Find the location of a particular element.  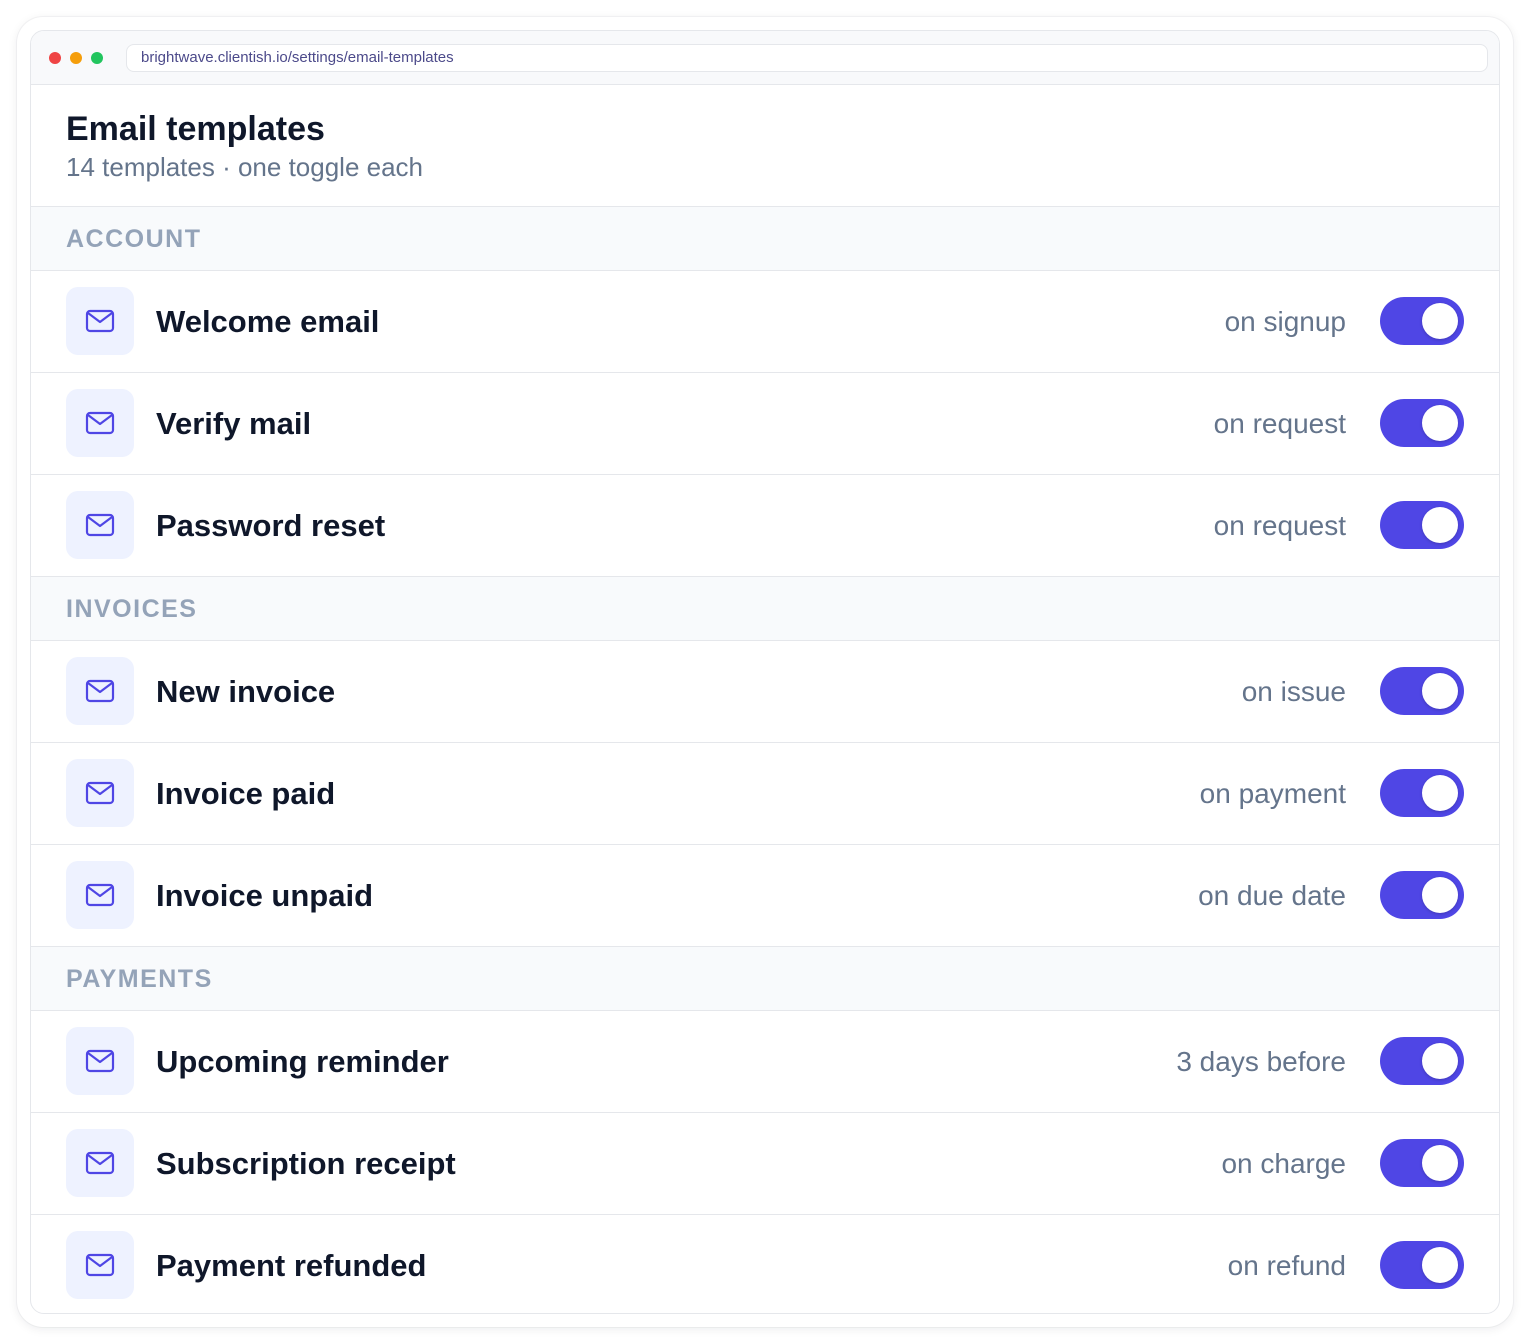

template-trigger: on charge is located at coordinates (1283, 1163).